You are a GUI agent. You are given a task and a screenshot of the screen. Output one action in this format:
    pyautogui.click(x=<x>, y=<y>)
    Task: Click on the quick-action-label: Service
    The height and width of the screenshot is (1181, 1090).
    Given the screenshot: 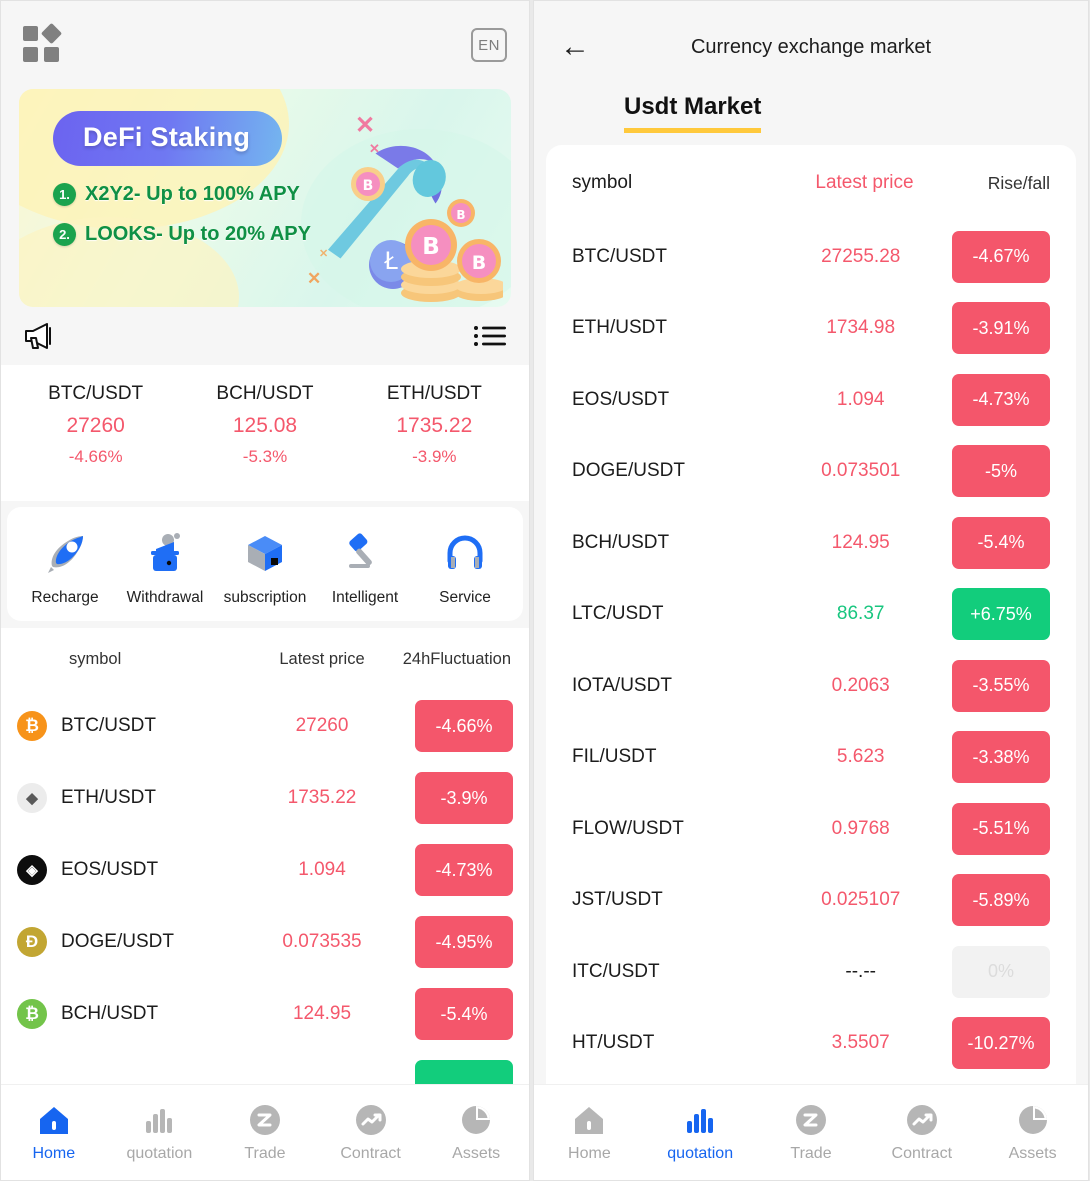 What is the action you would take?
    pyautogui.click(x=465, y=597)
    